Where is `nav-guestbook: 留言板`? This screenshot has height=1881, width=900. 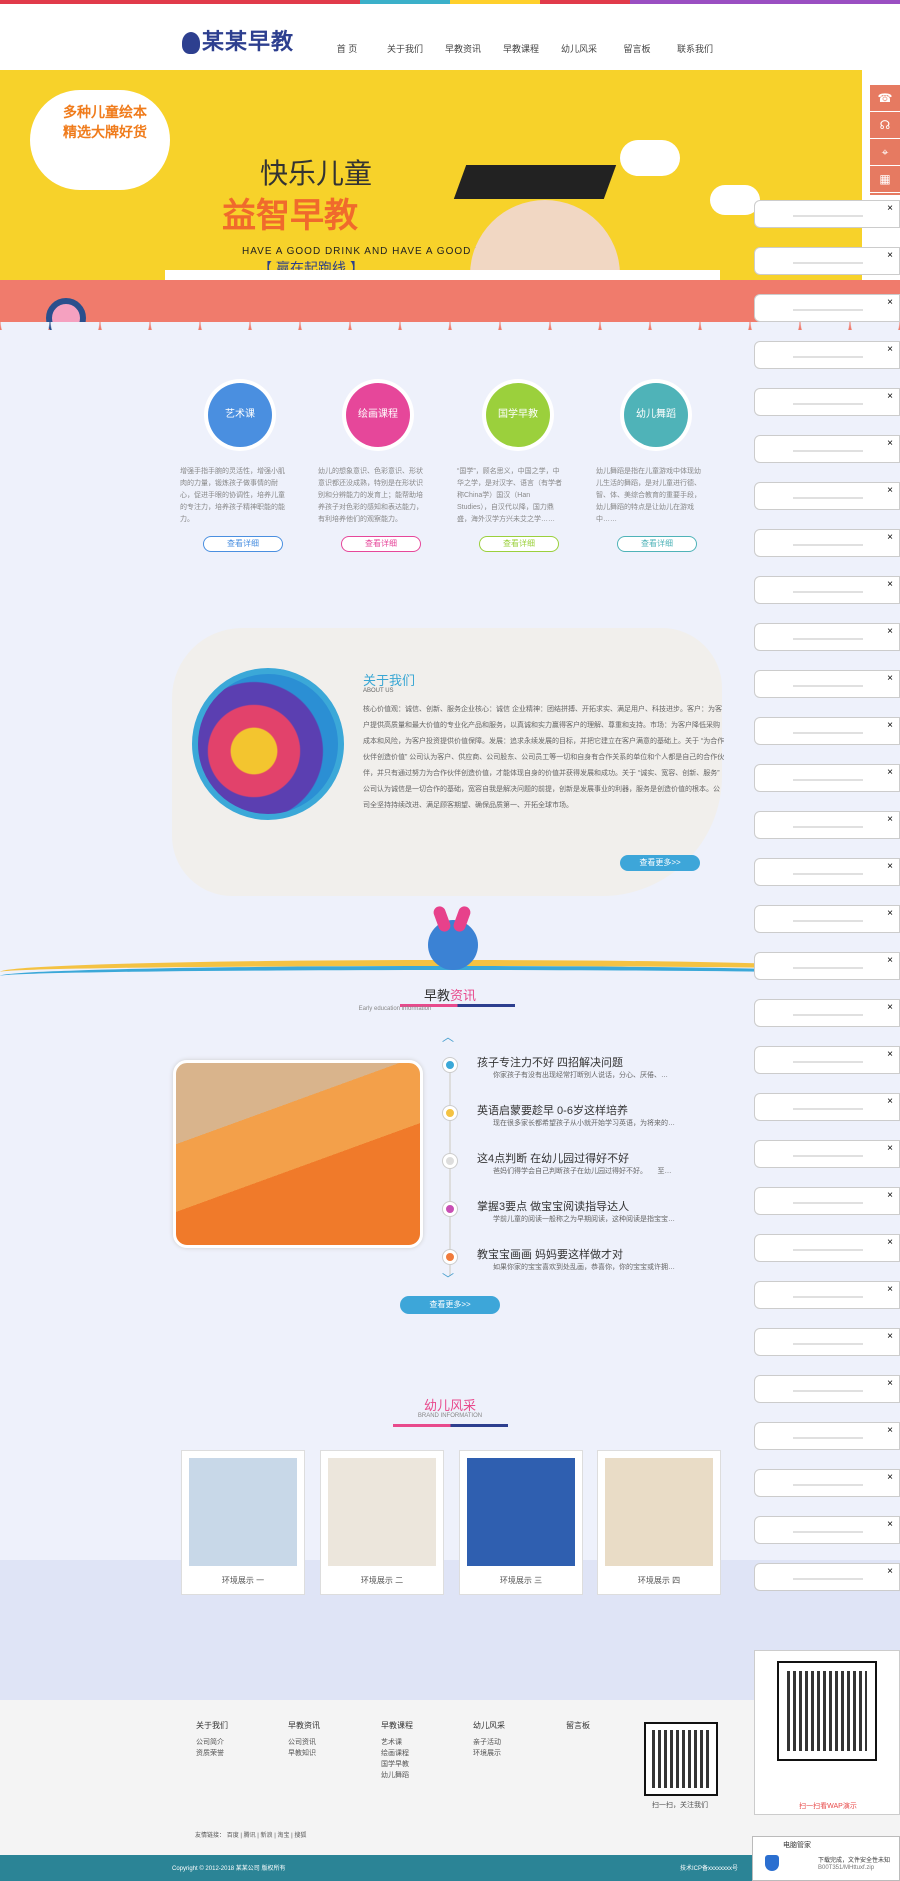
nav-guestbook: 留言板 is located at coordinates (637, 48).